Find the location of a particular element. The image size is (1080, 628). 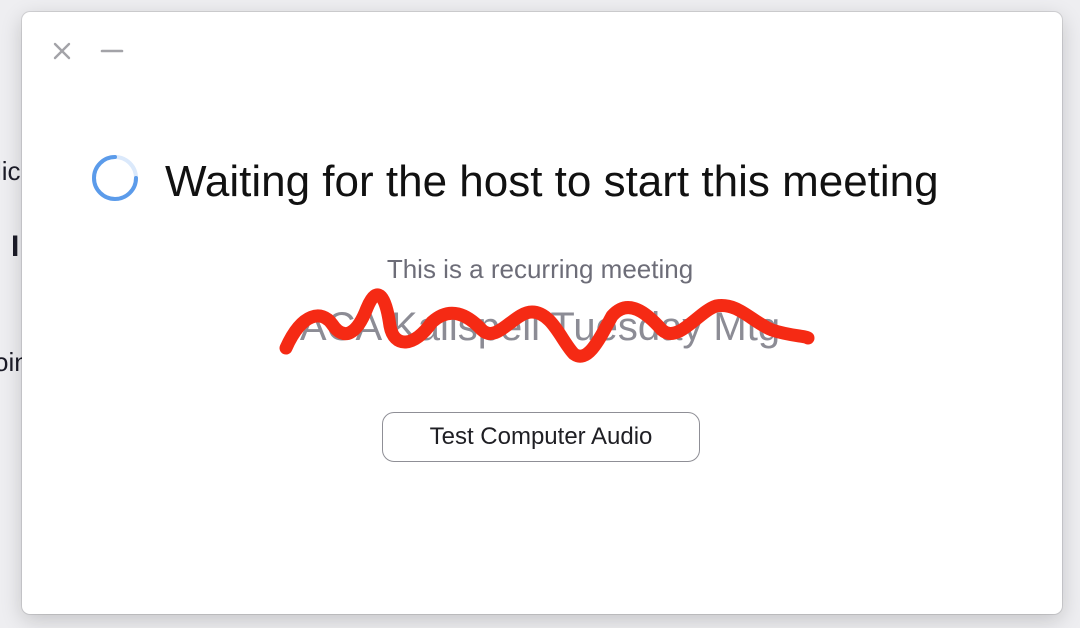

minimize-button is located at coordinates (112, 51).